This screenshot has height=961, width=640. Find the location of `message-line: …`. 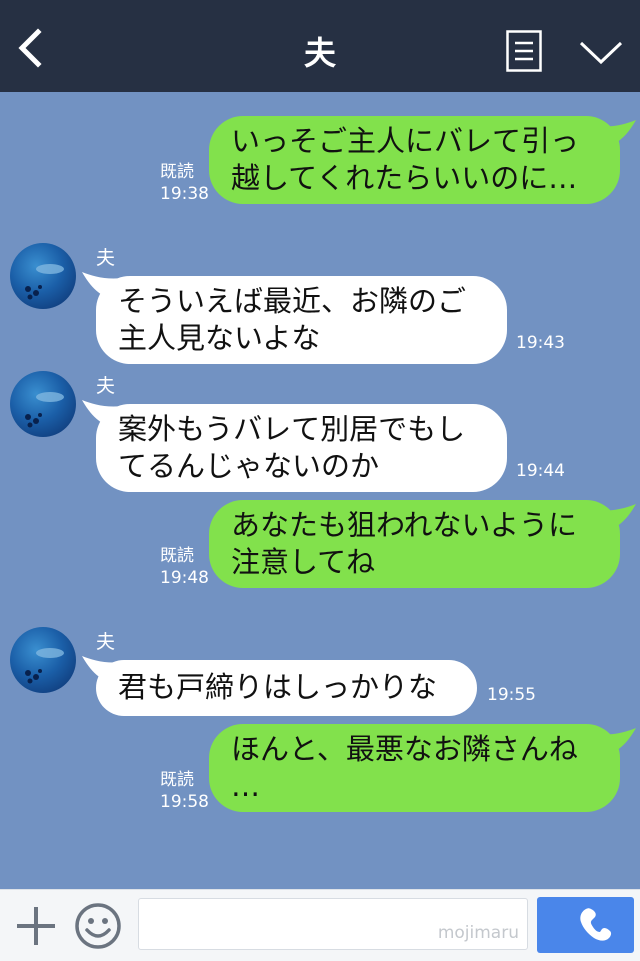

message-line: … is located at coordinates (245, 786).